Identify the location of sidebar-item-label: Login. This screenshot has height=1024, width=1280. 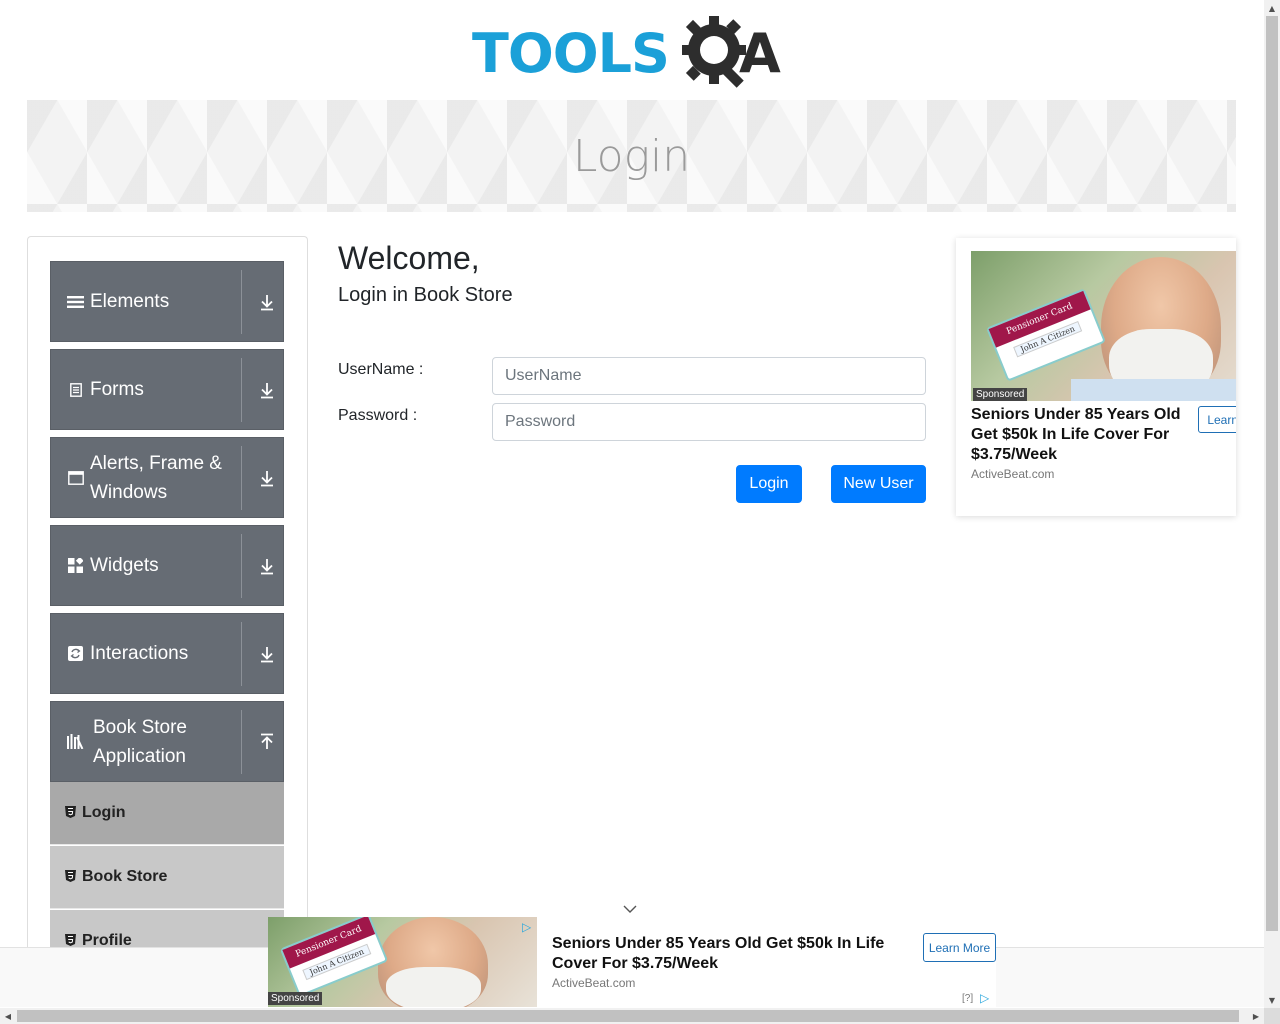
(104, 812).